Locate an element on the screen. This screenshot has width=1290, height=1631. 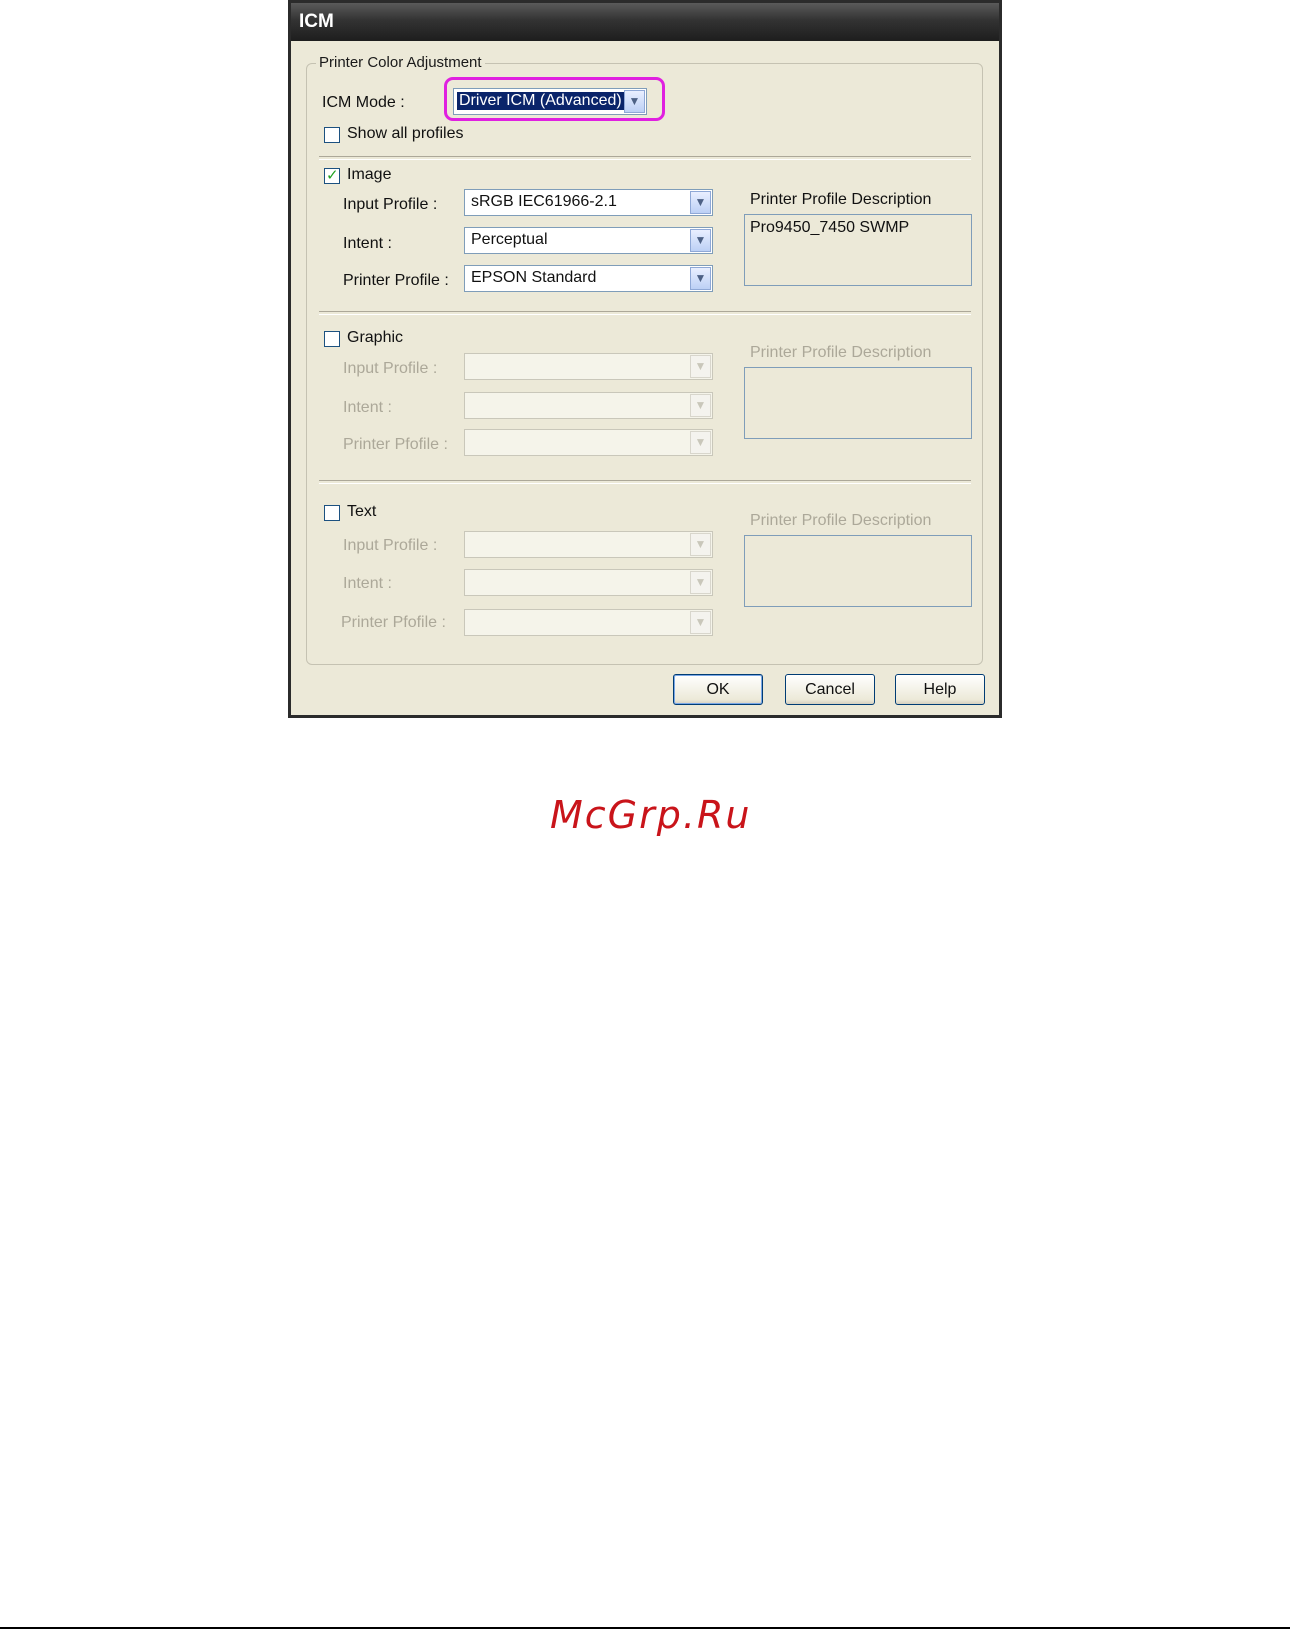
show-all-profiles-checkbox is located at coordinates (332, 135).